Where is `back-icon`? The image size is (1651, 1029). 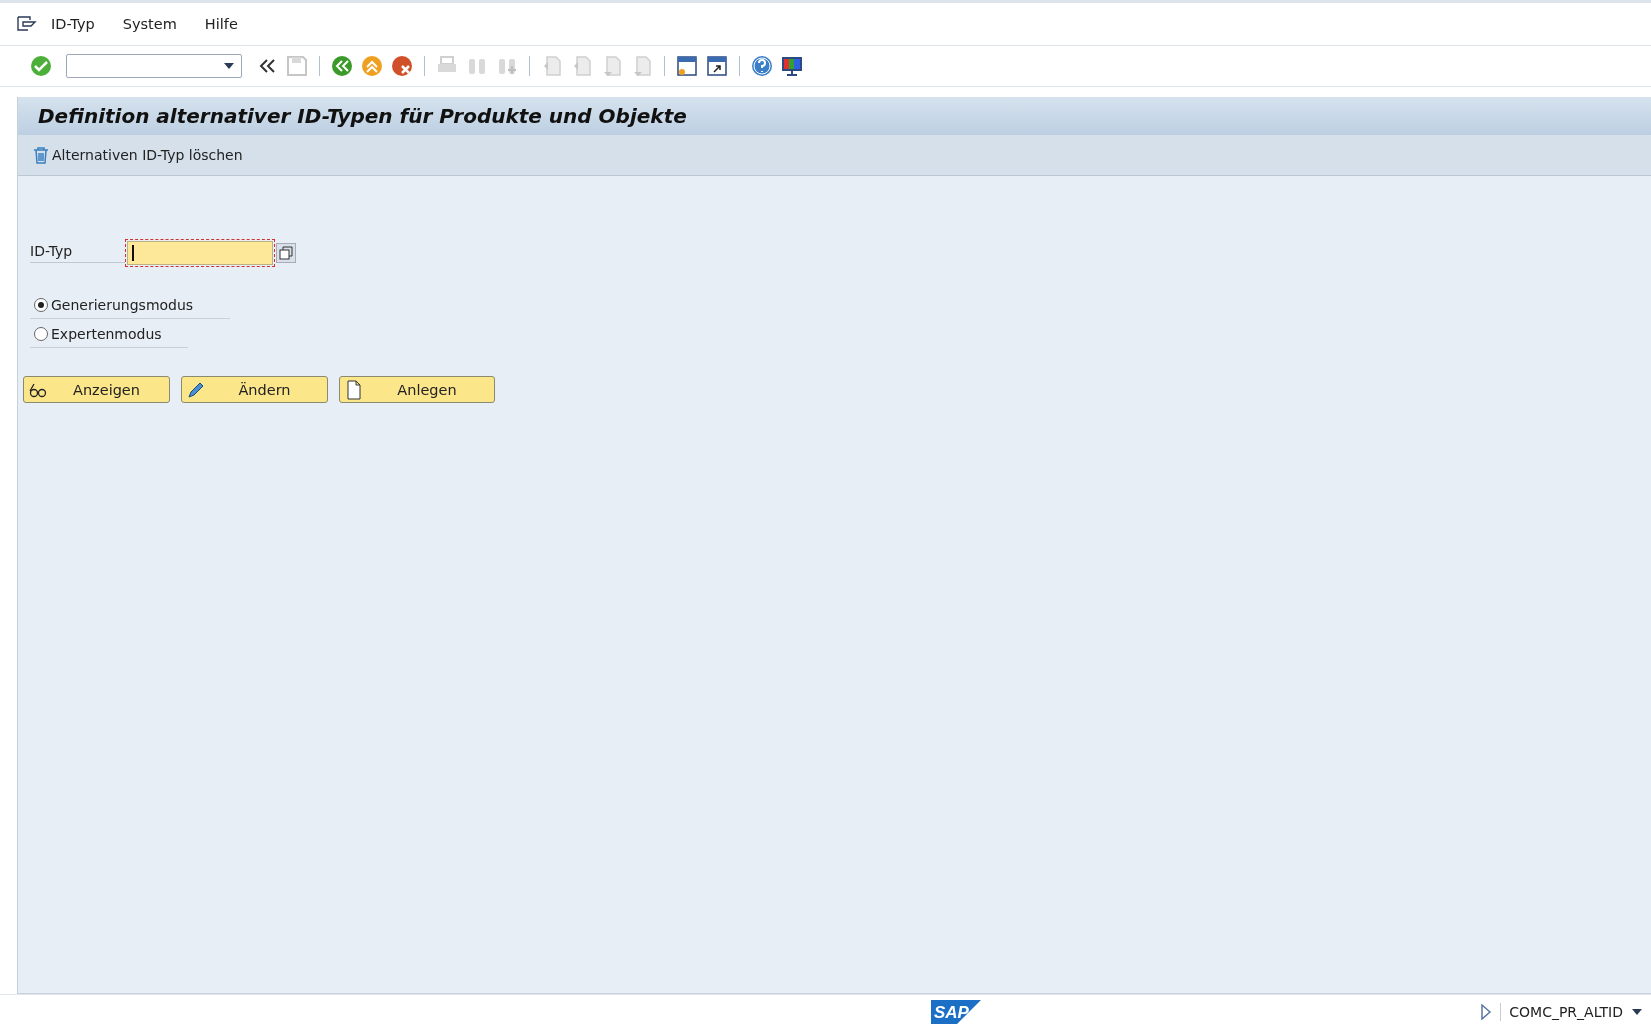
back-icon is located at coordinates (342, 66).